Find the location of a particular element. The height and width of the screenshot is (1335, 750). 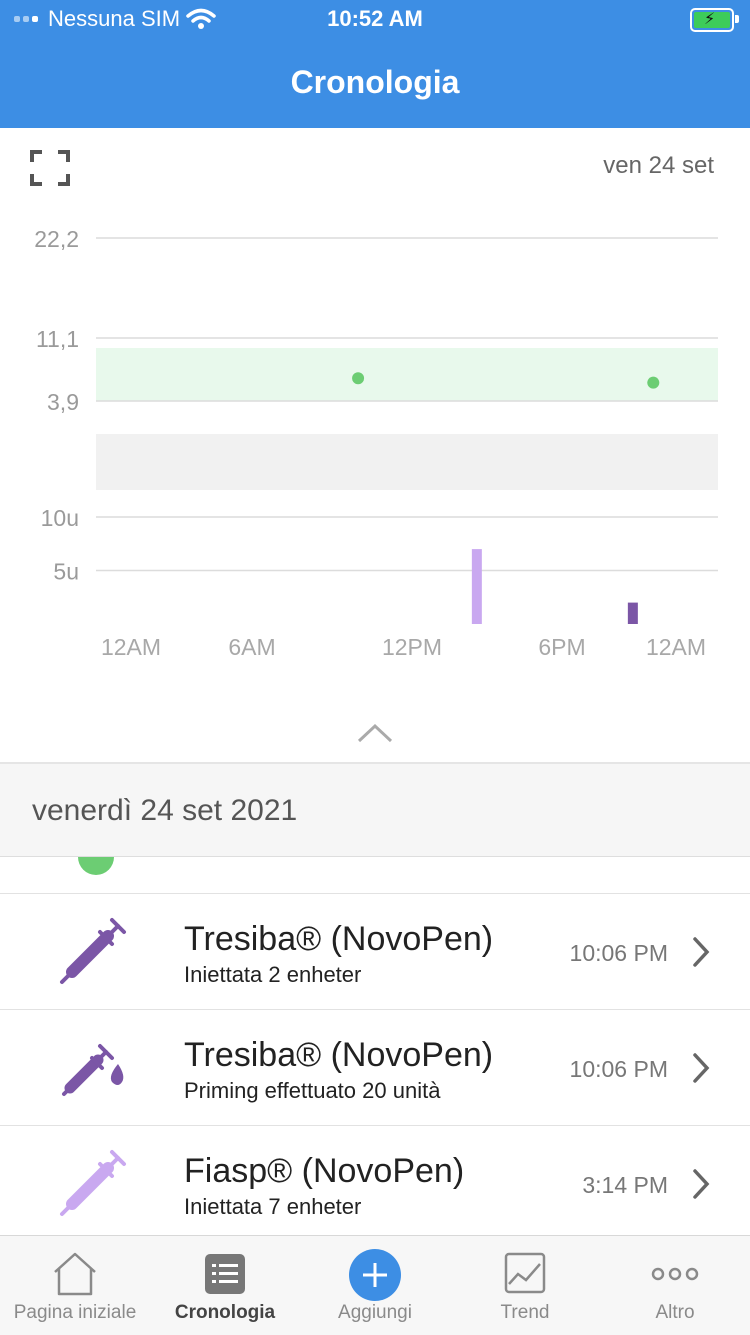

tab-history: Cronologia is located at coordinates (225, 1285).